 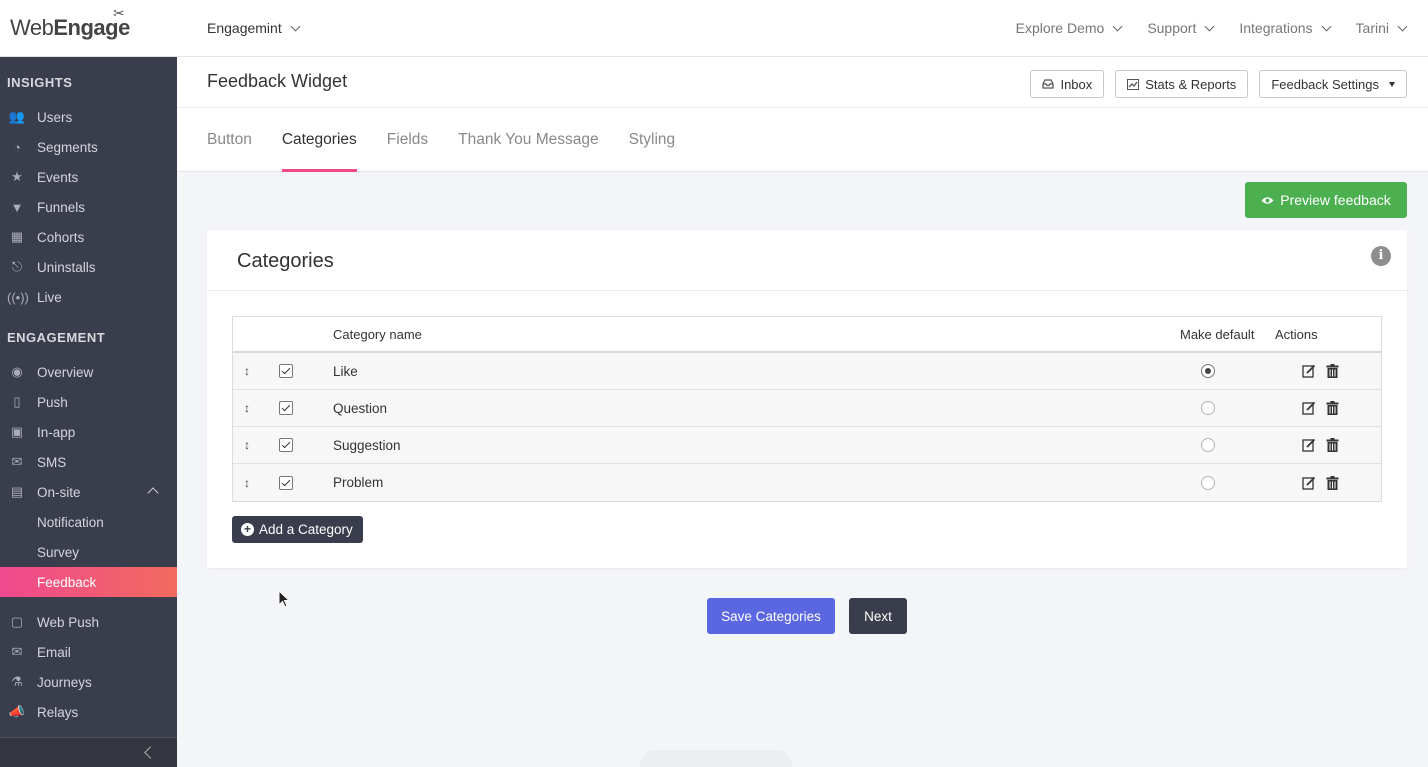 What do you see at coordinates (17, 147) in the screenshot?
I see `segments-icon: ◔` at bounding box center [17, 147].